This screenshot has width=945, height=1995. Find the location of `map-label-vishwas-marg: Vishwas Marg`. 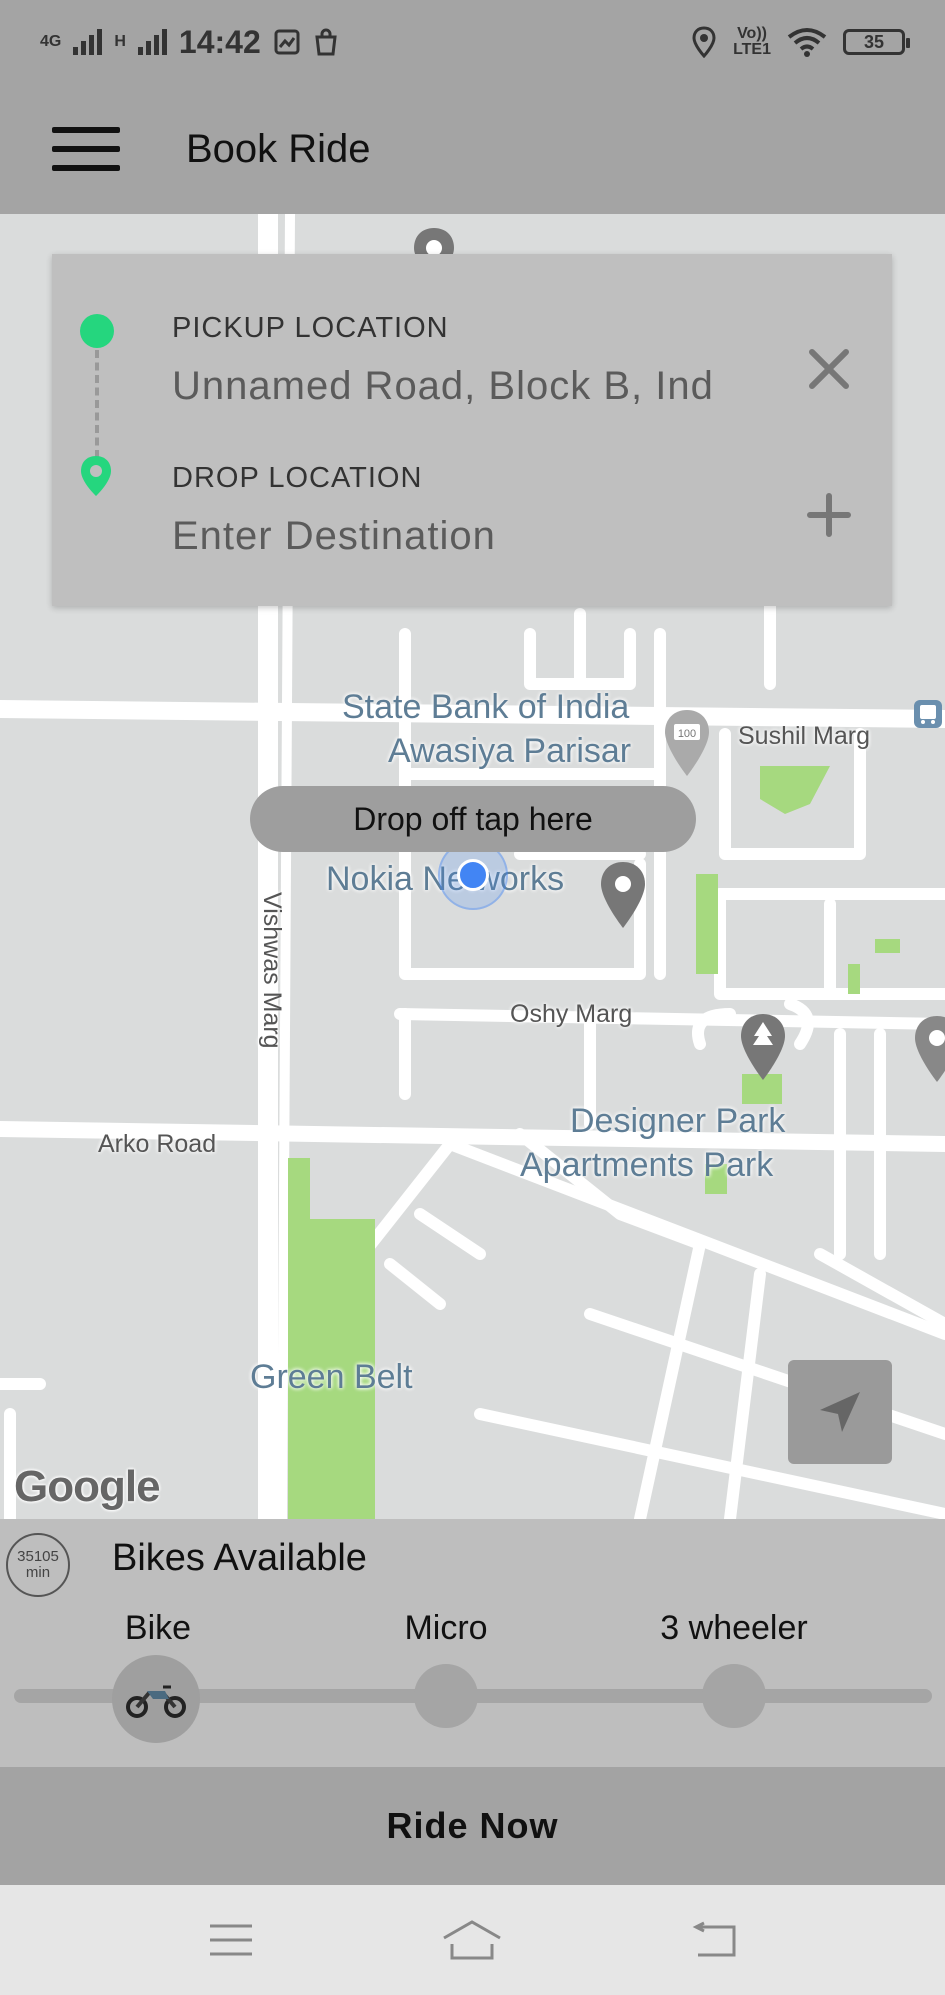

map-label-vishwas-marg: Vishwas Marg is located at coordinates (272, 970).